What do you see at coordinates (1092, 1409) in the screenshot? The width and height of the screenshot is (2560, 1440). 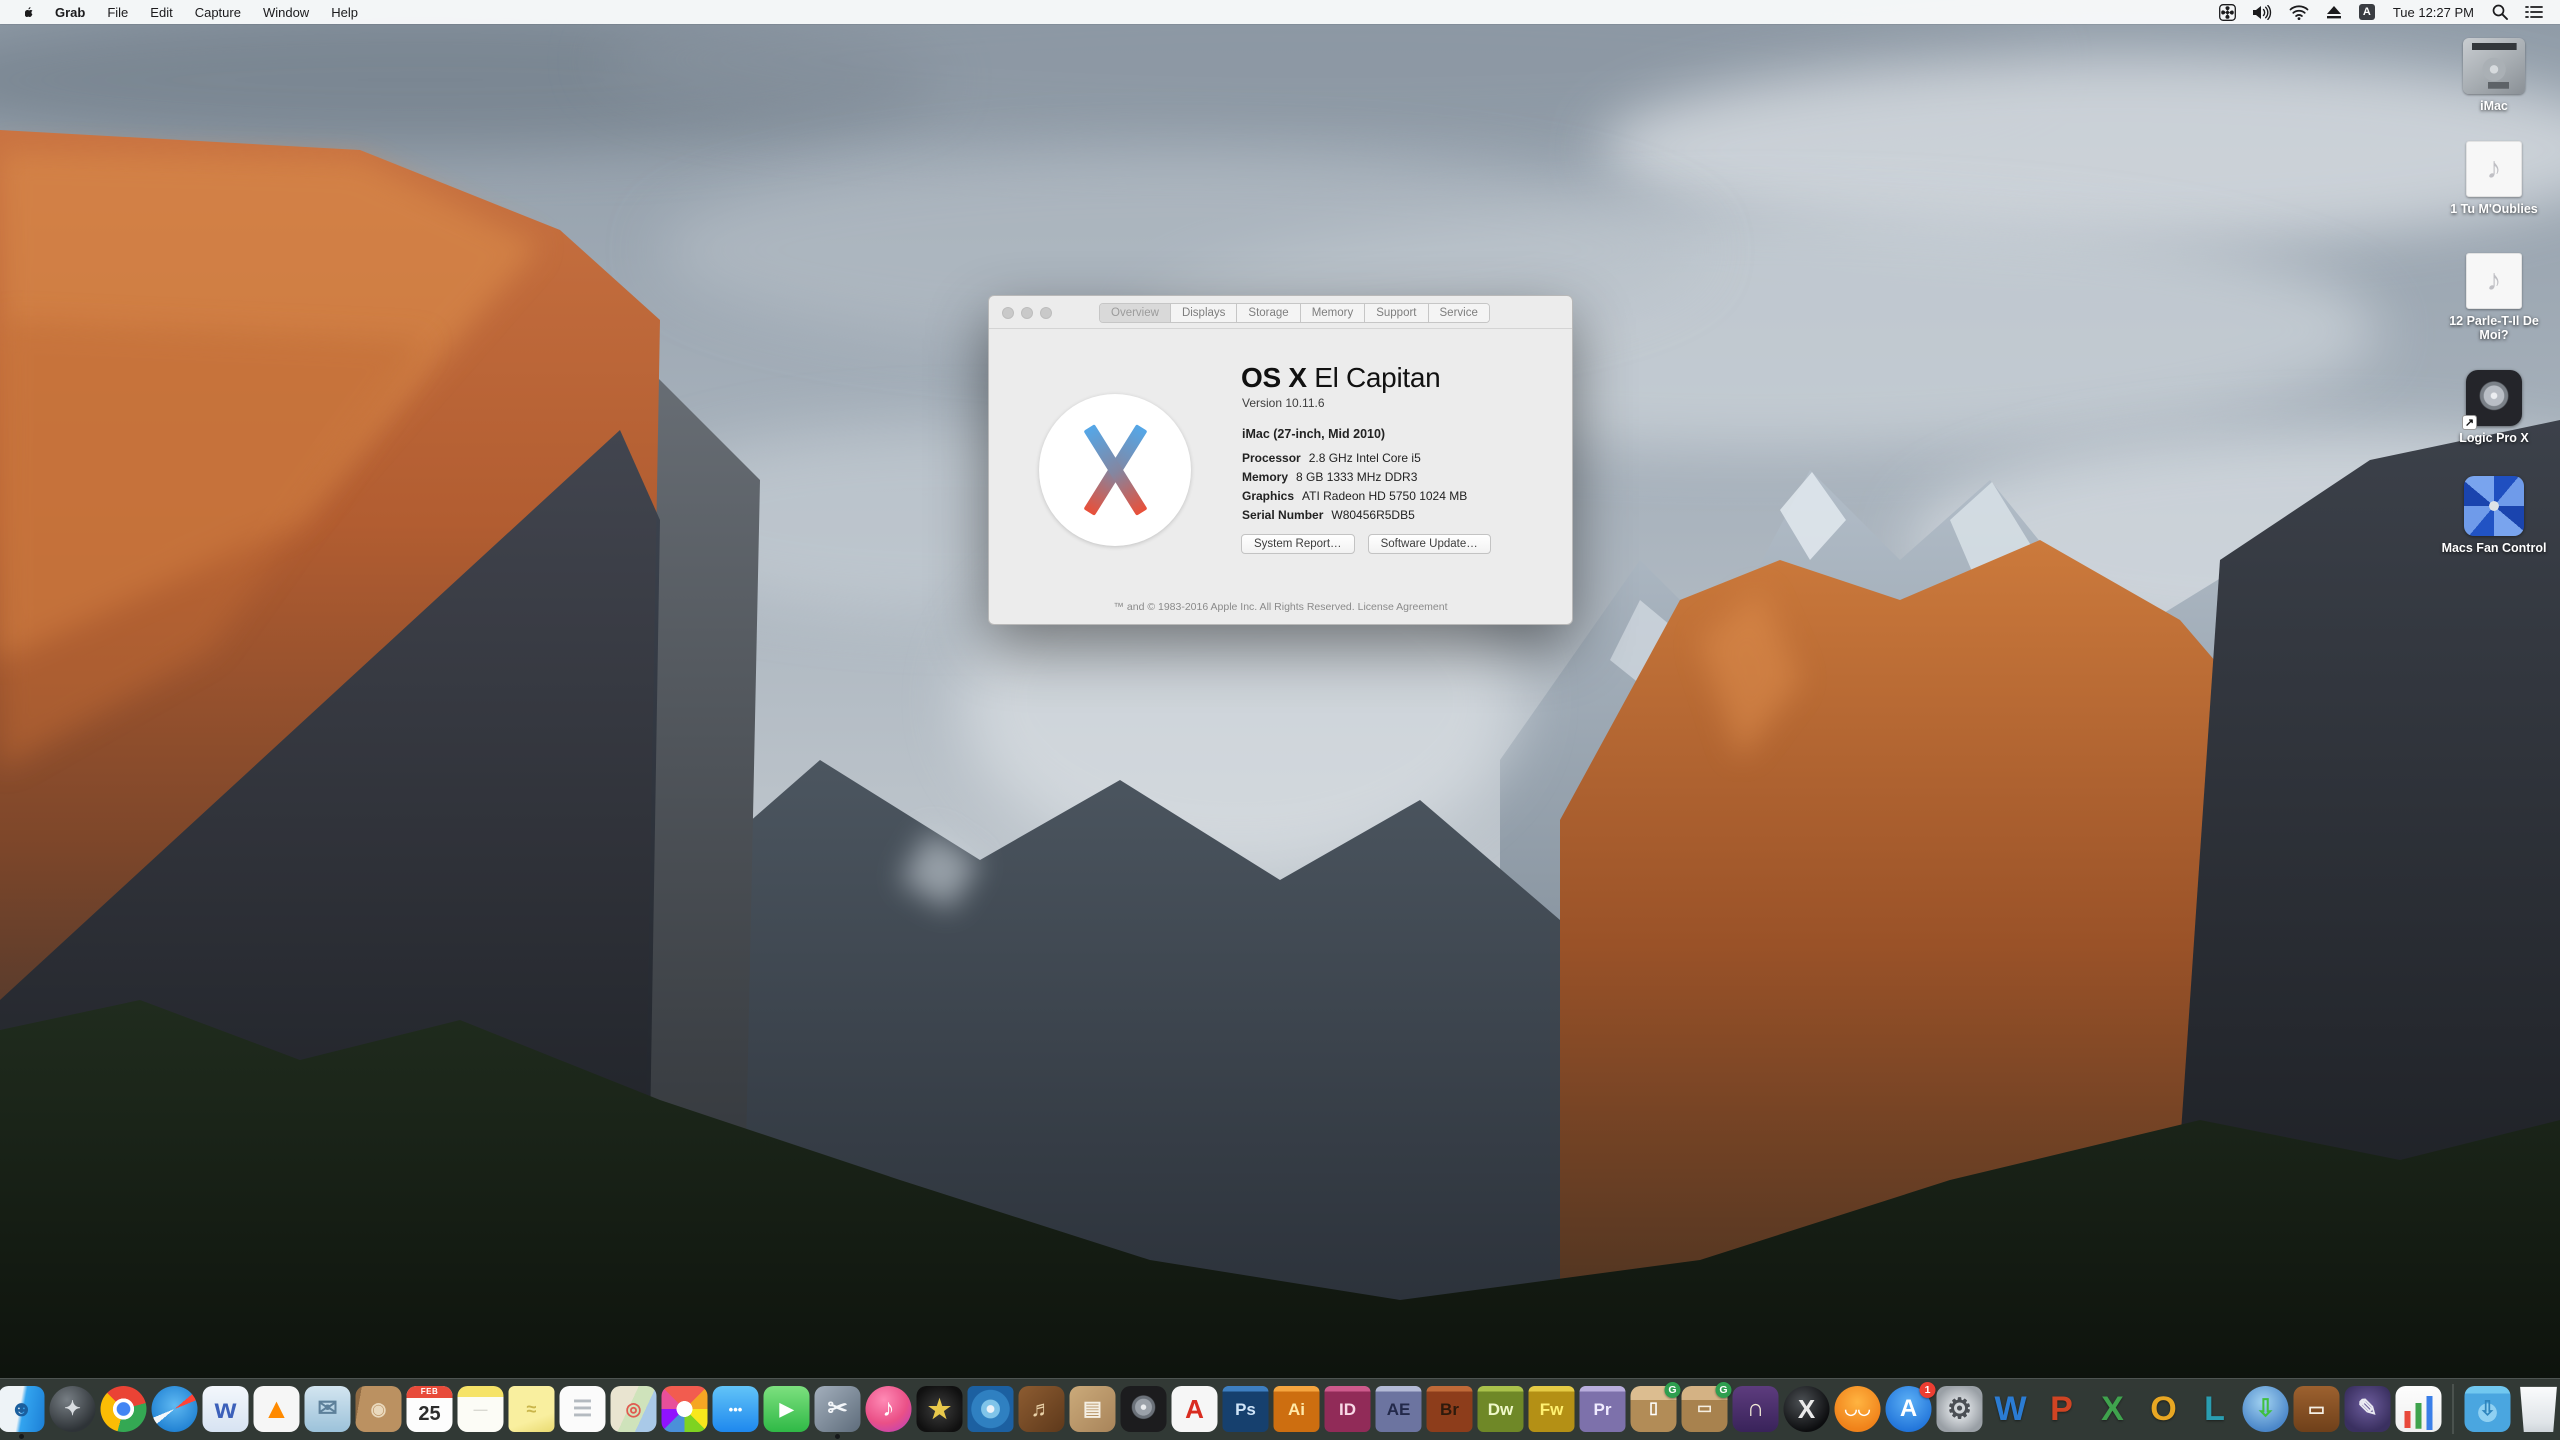 I see `dock-iweb: ▤` at bounding box center [1092, 1409].